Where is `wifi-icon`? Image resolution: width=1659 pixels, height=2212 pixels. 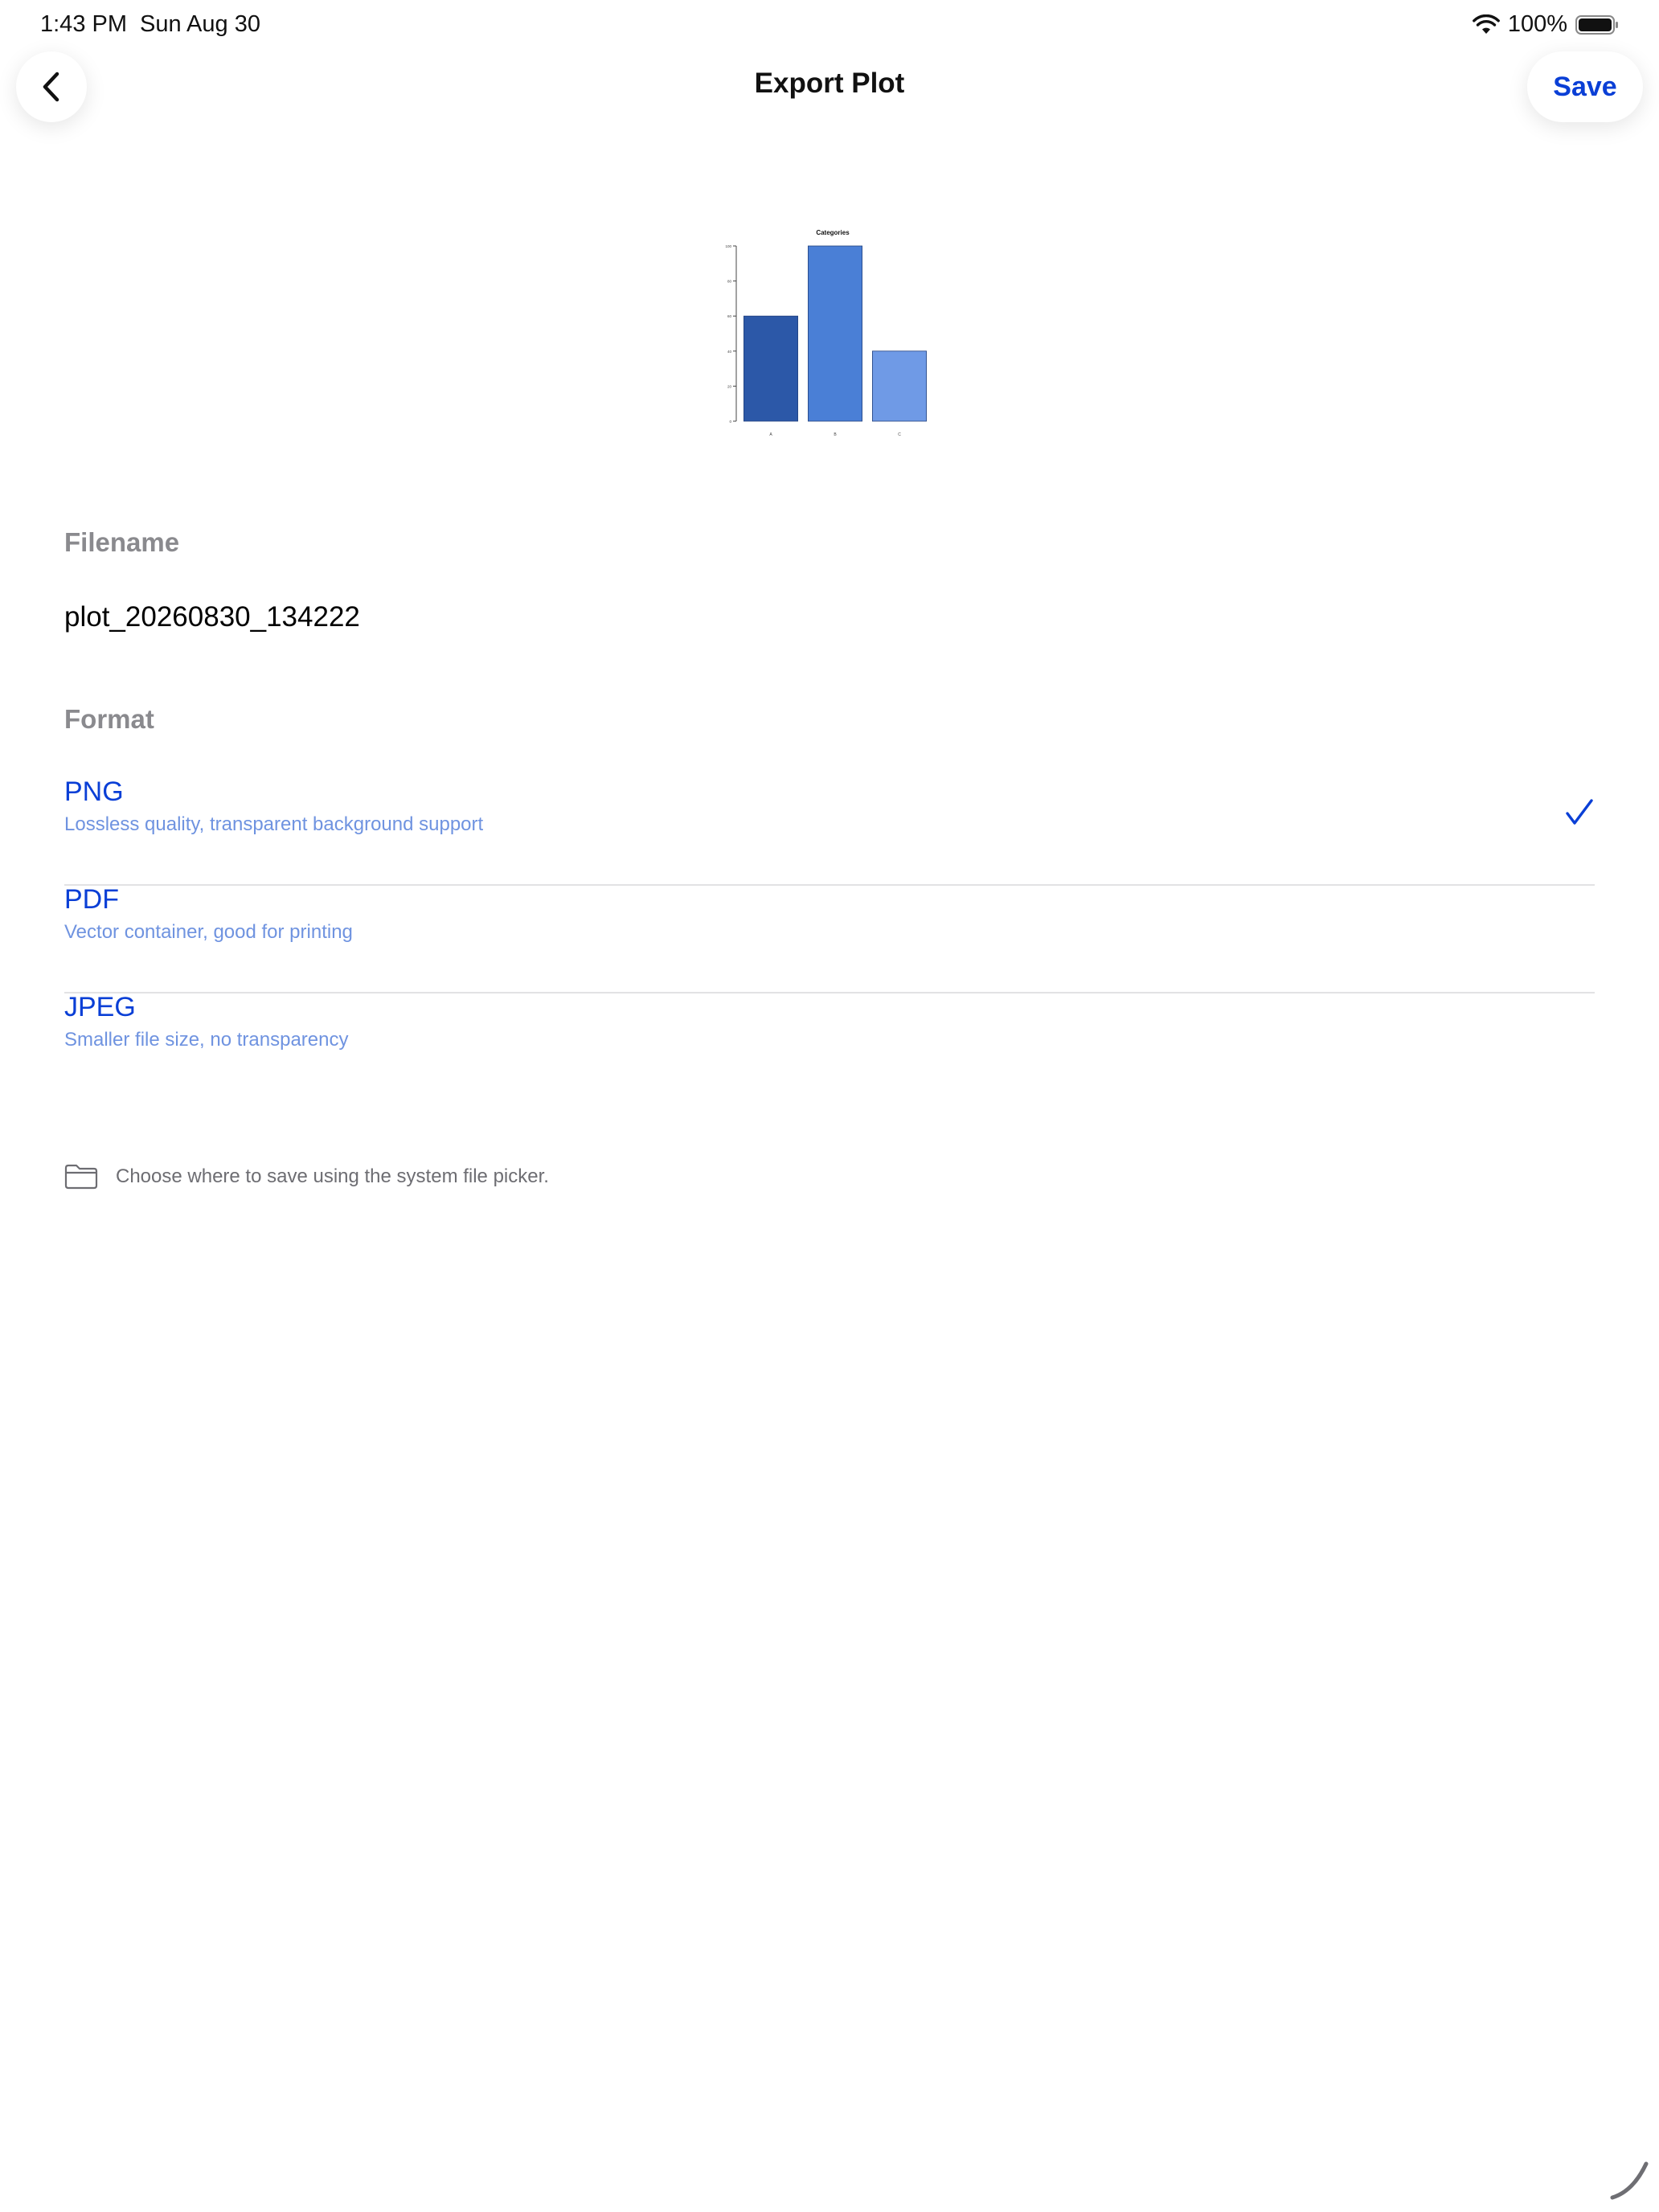 wifi-icon is located at coordinates (1486, 24).